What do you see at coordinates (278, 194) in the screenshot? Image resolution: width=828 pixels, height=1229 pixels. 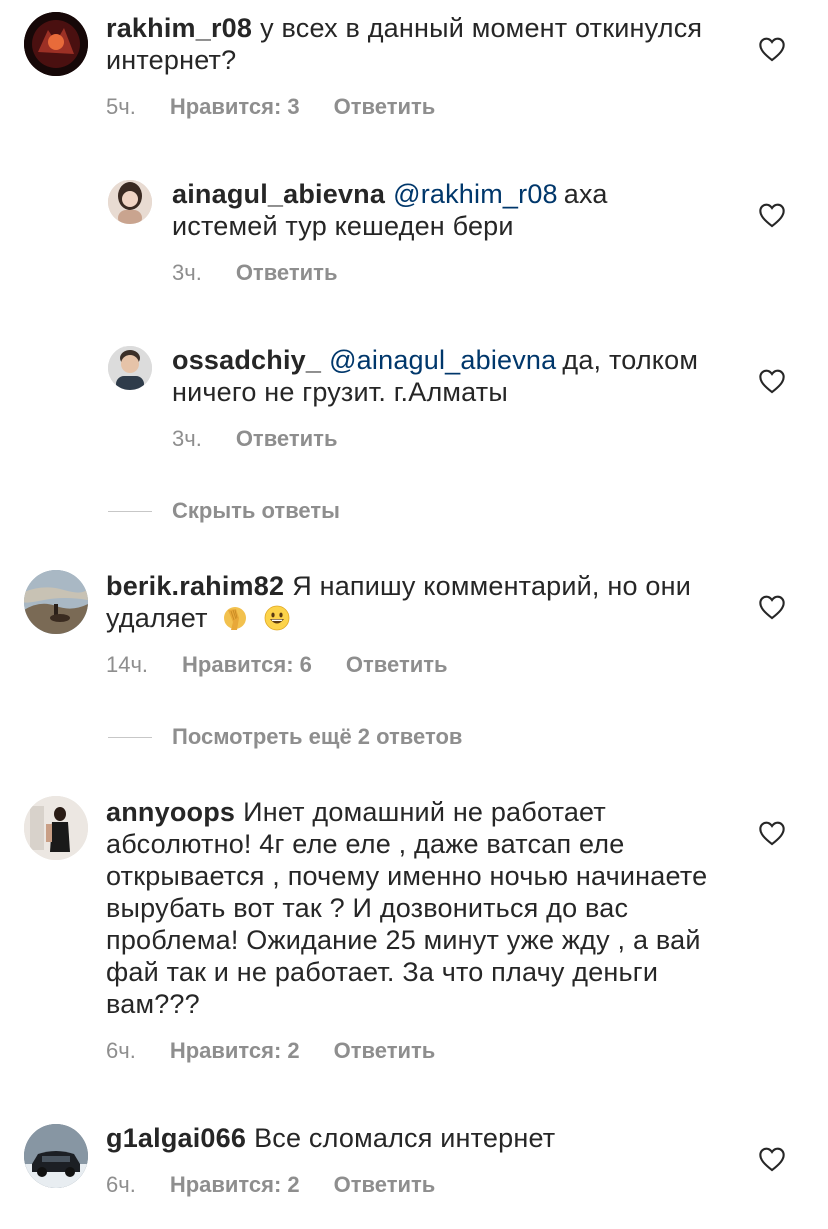 I see `username: ainagul_abievna` at bounding box center [278, 194].